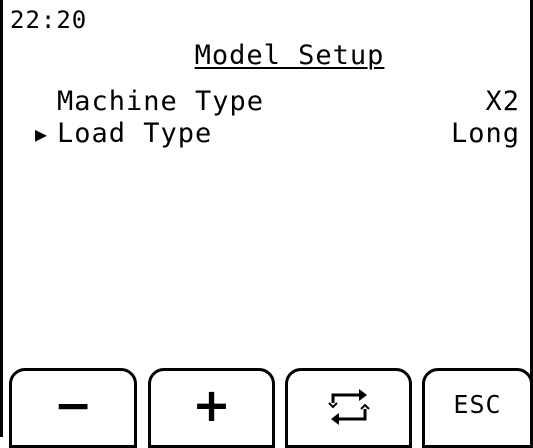  I want to click on esc-label: ESC, so click(477, 404).